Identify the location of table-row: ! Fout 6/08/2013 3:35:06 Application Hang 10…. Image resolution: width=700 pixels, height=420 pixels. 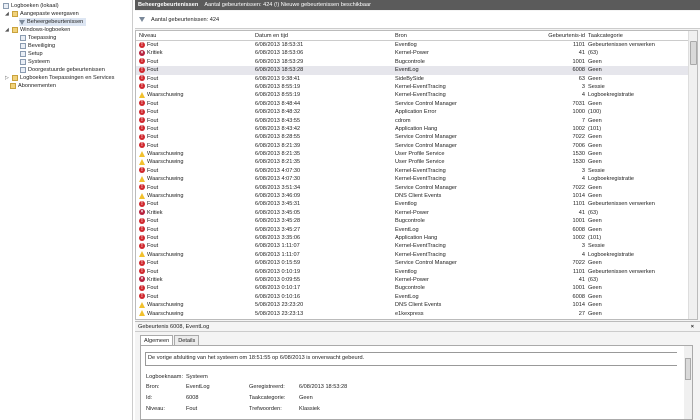
(412, 238).